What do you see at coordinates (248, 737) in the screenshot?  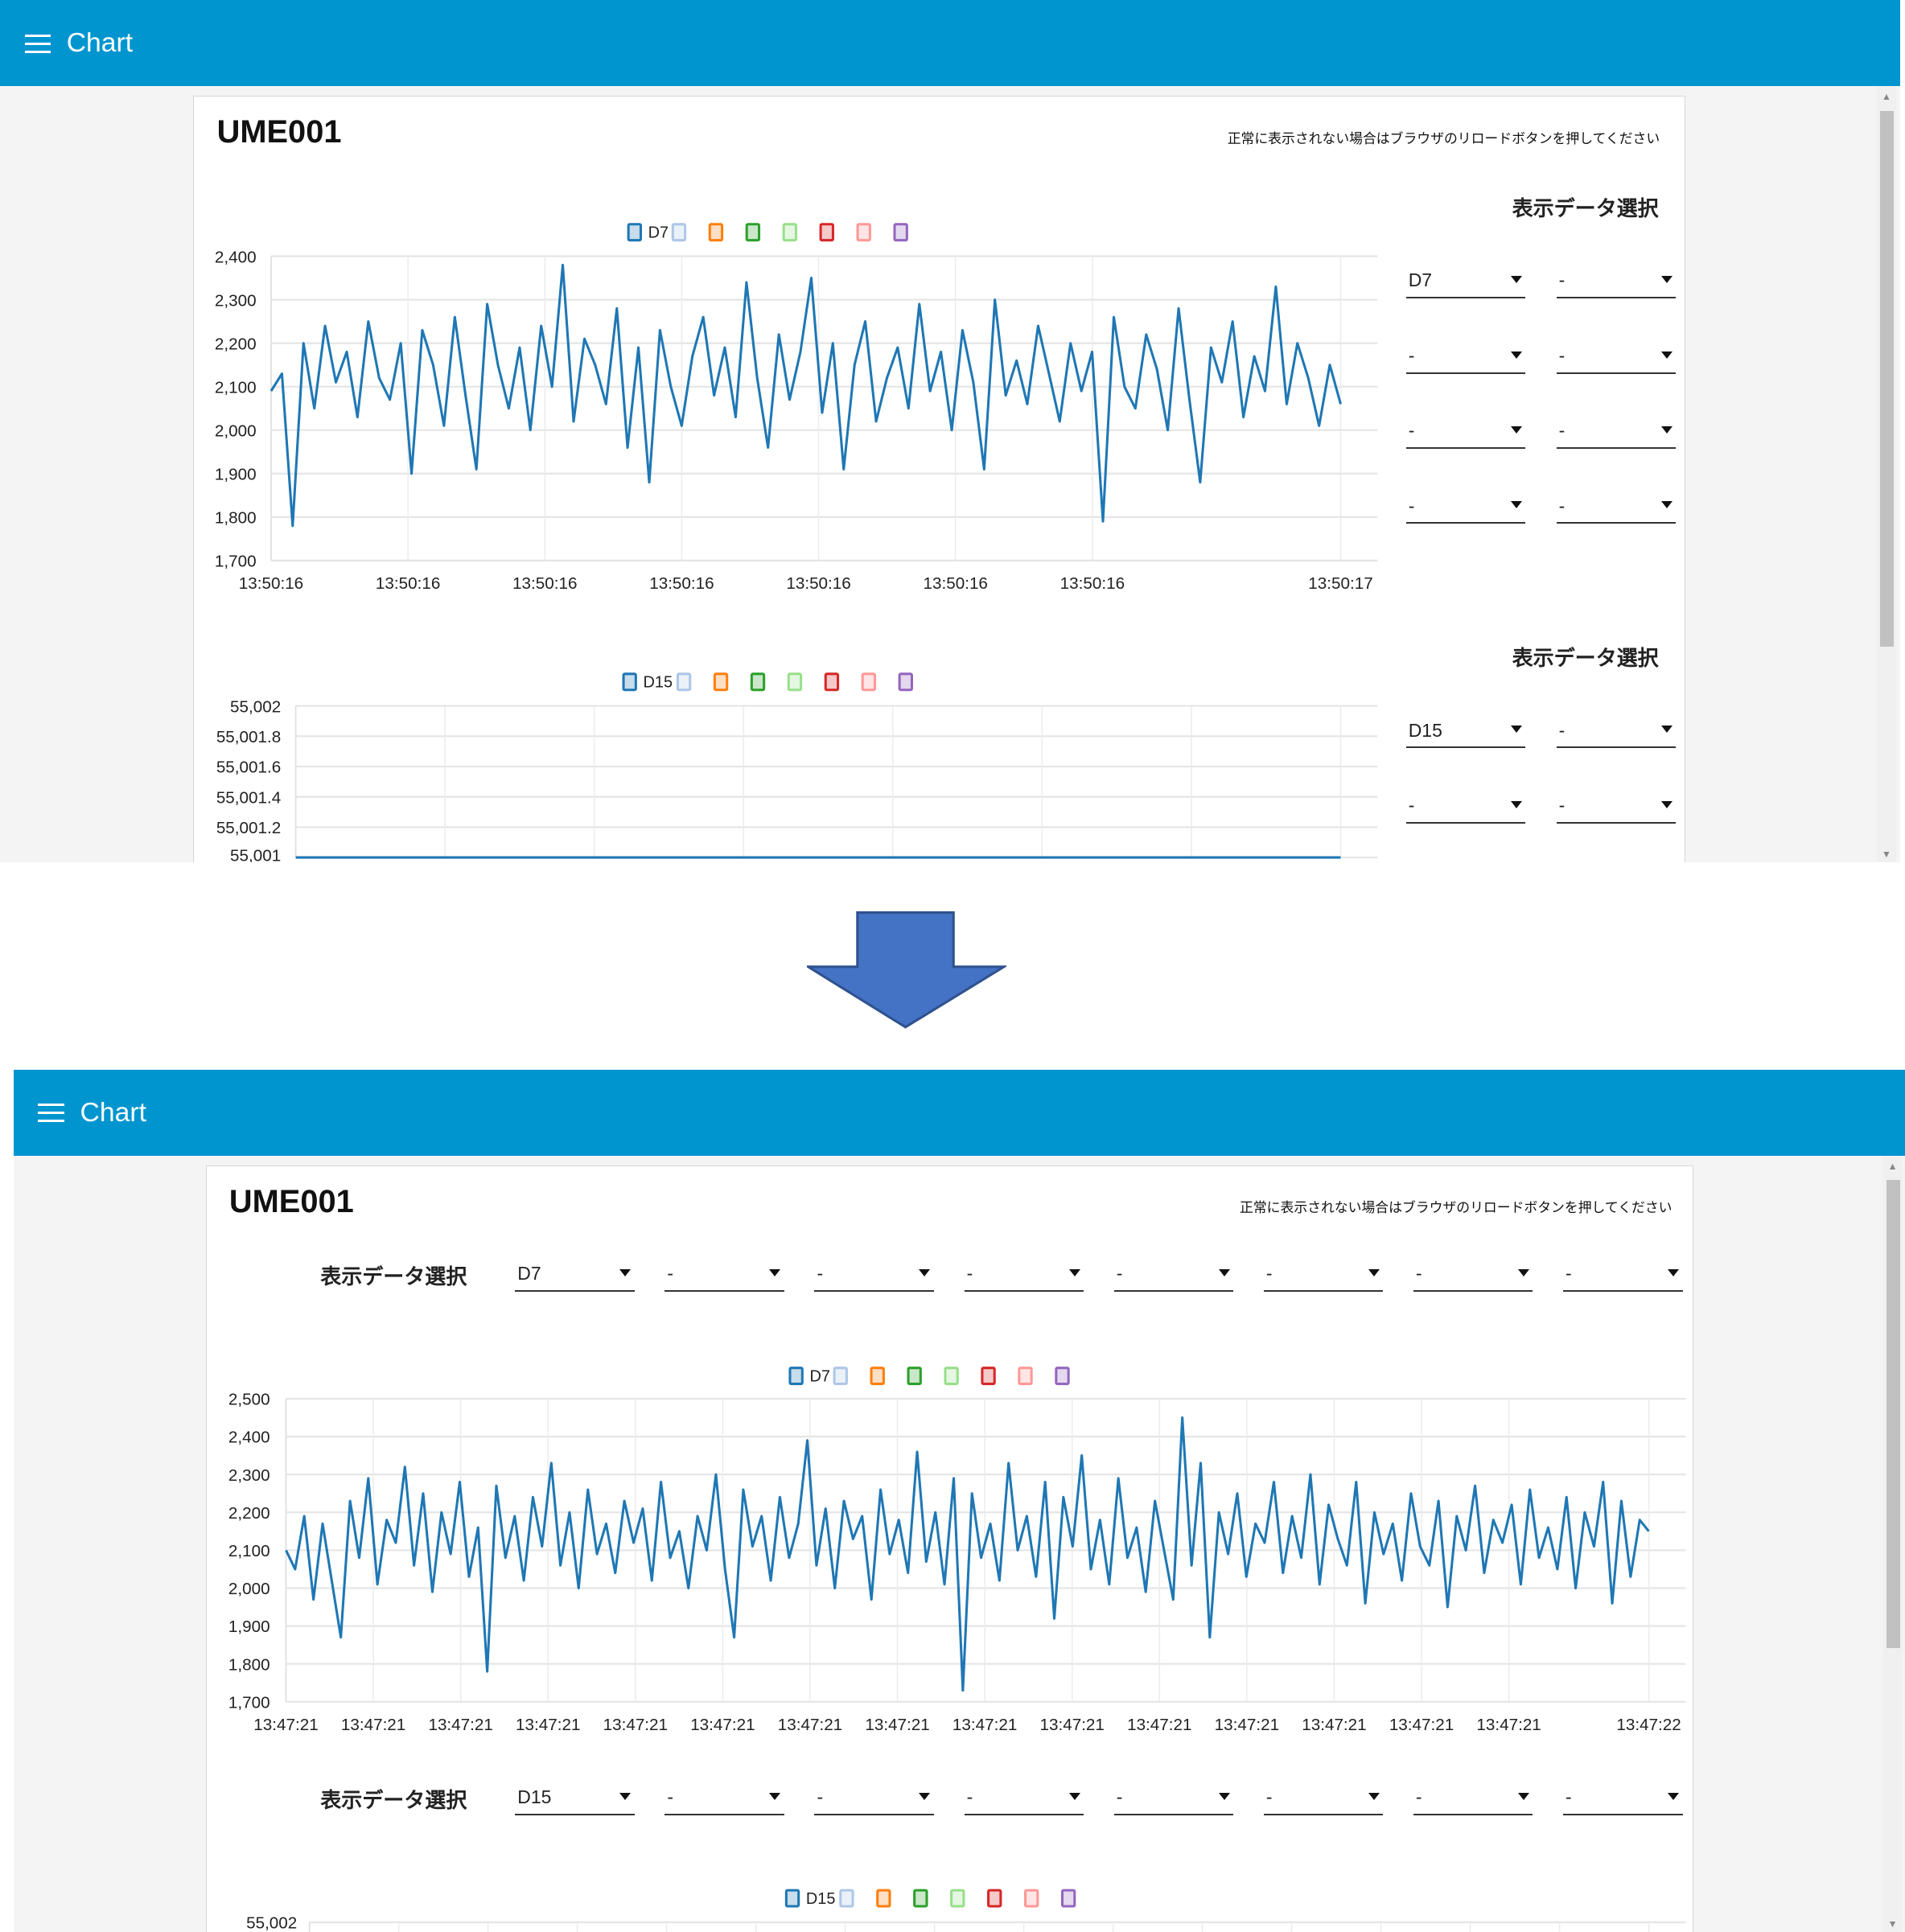 I see `y-tick-label: 55,001.8` at bounding box center [248, 737].